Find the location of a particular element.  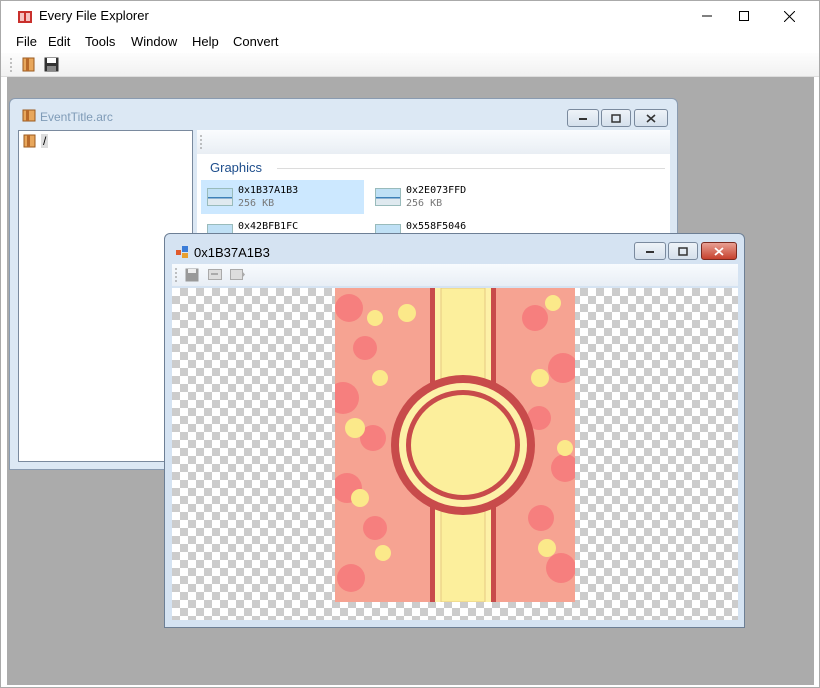

archive-window-title: EventTitle.arc is located at coordinates (76, 117).